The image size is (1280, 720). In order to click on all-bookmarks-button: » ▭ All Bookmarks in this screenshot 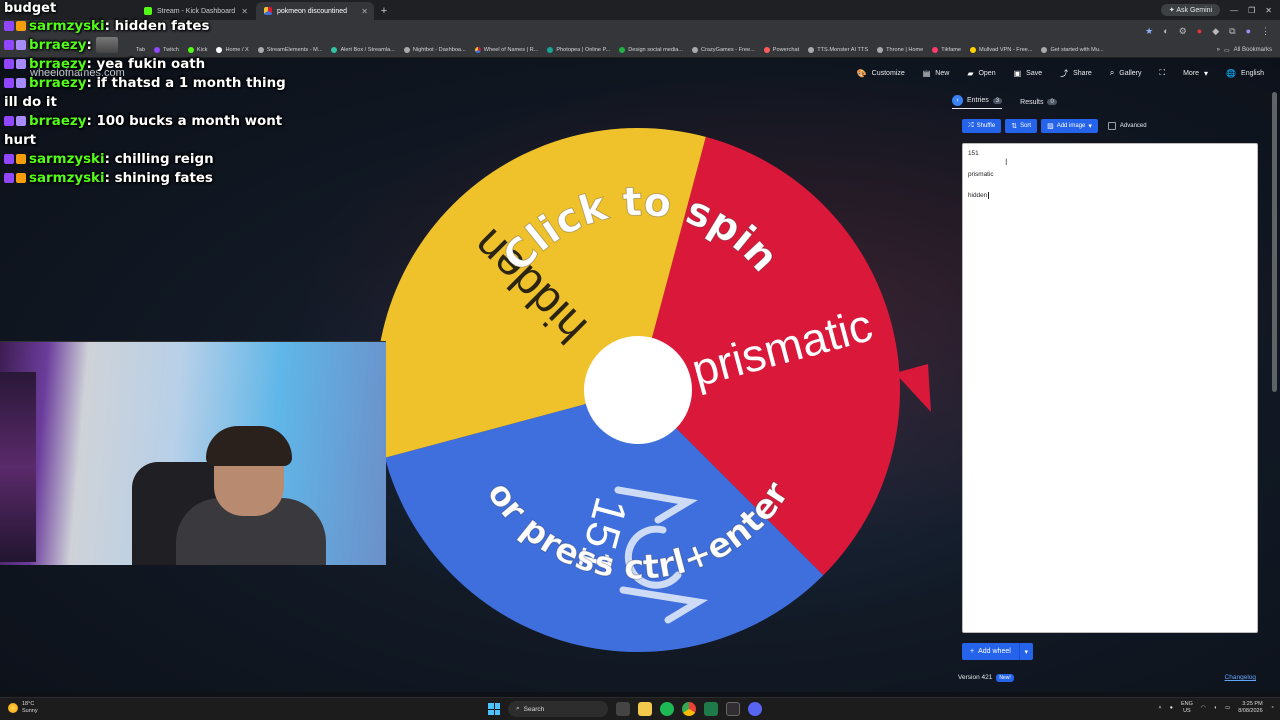, I will do `click(1241, 49)`.